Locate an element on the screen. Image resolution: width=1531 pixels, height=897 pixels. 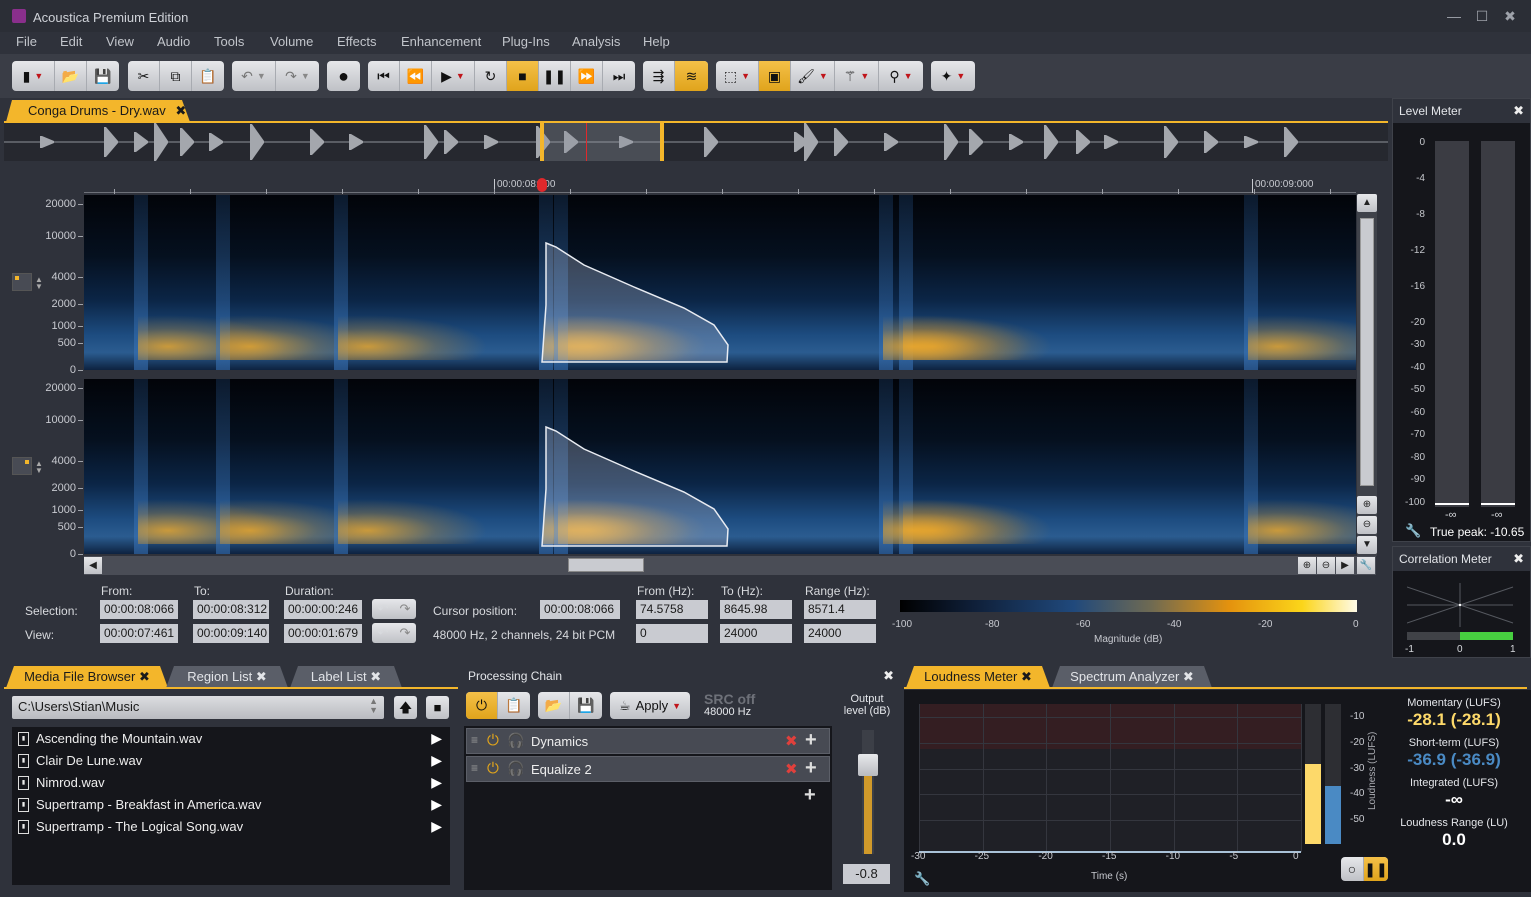
view-redo-icon: ↷ is located at coordinates (405, 633).